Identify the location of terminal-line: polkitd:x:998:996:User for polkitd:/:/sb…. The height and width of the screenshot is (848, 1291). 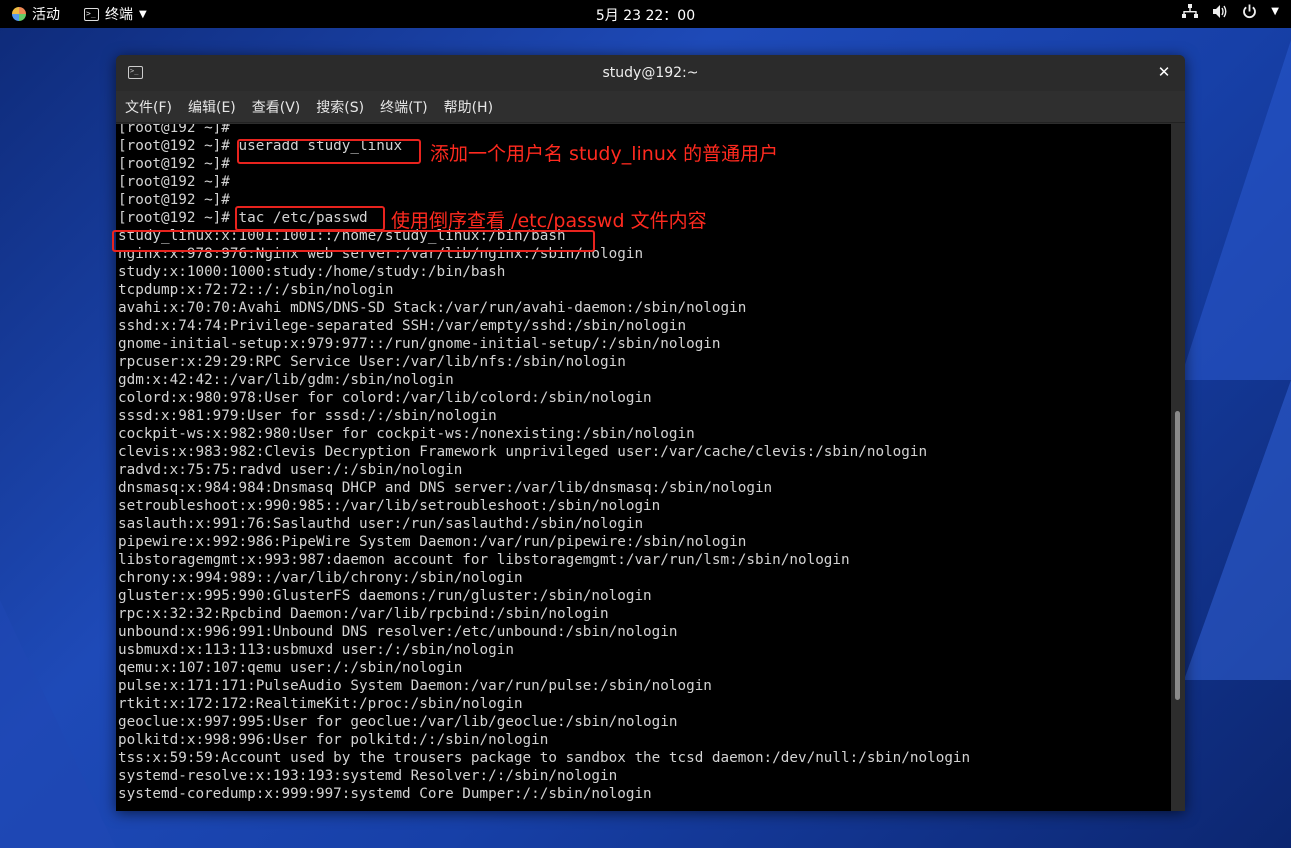
(333, 740).